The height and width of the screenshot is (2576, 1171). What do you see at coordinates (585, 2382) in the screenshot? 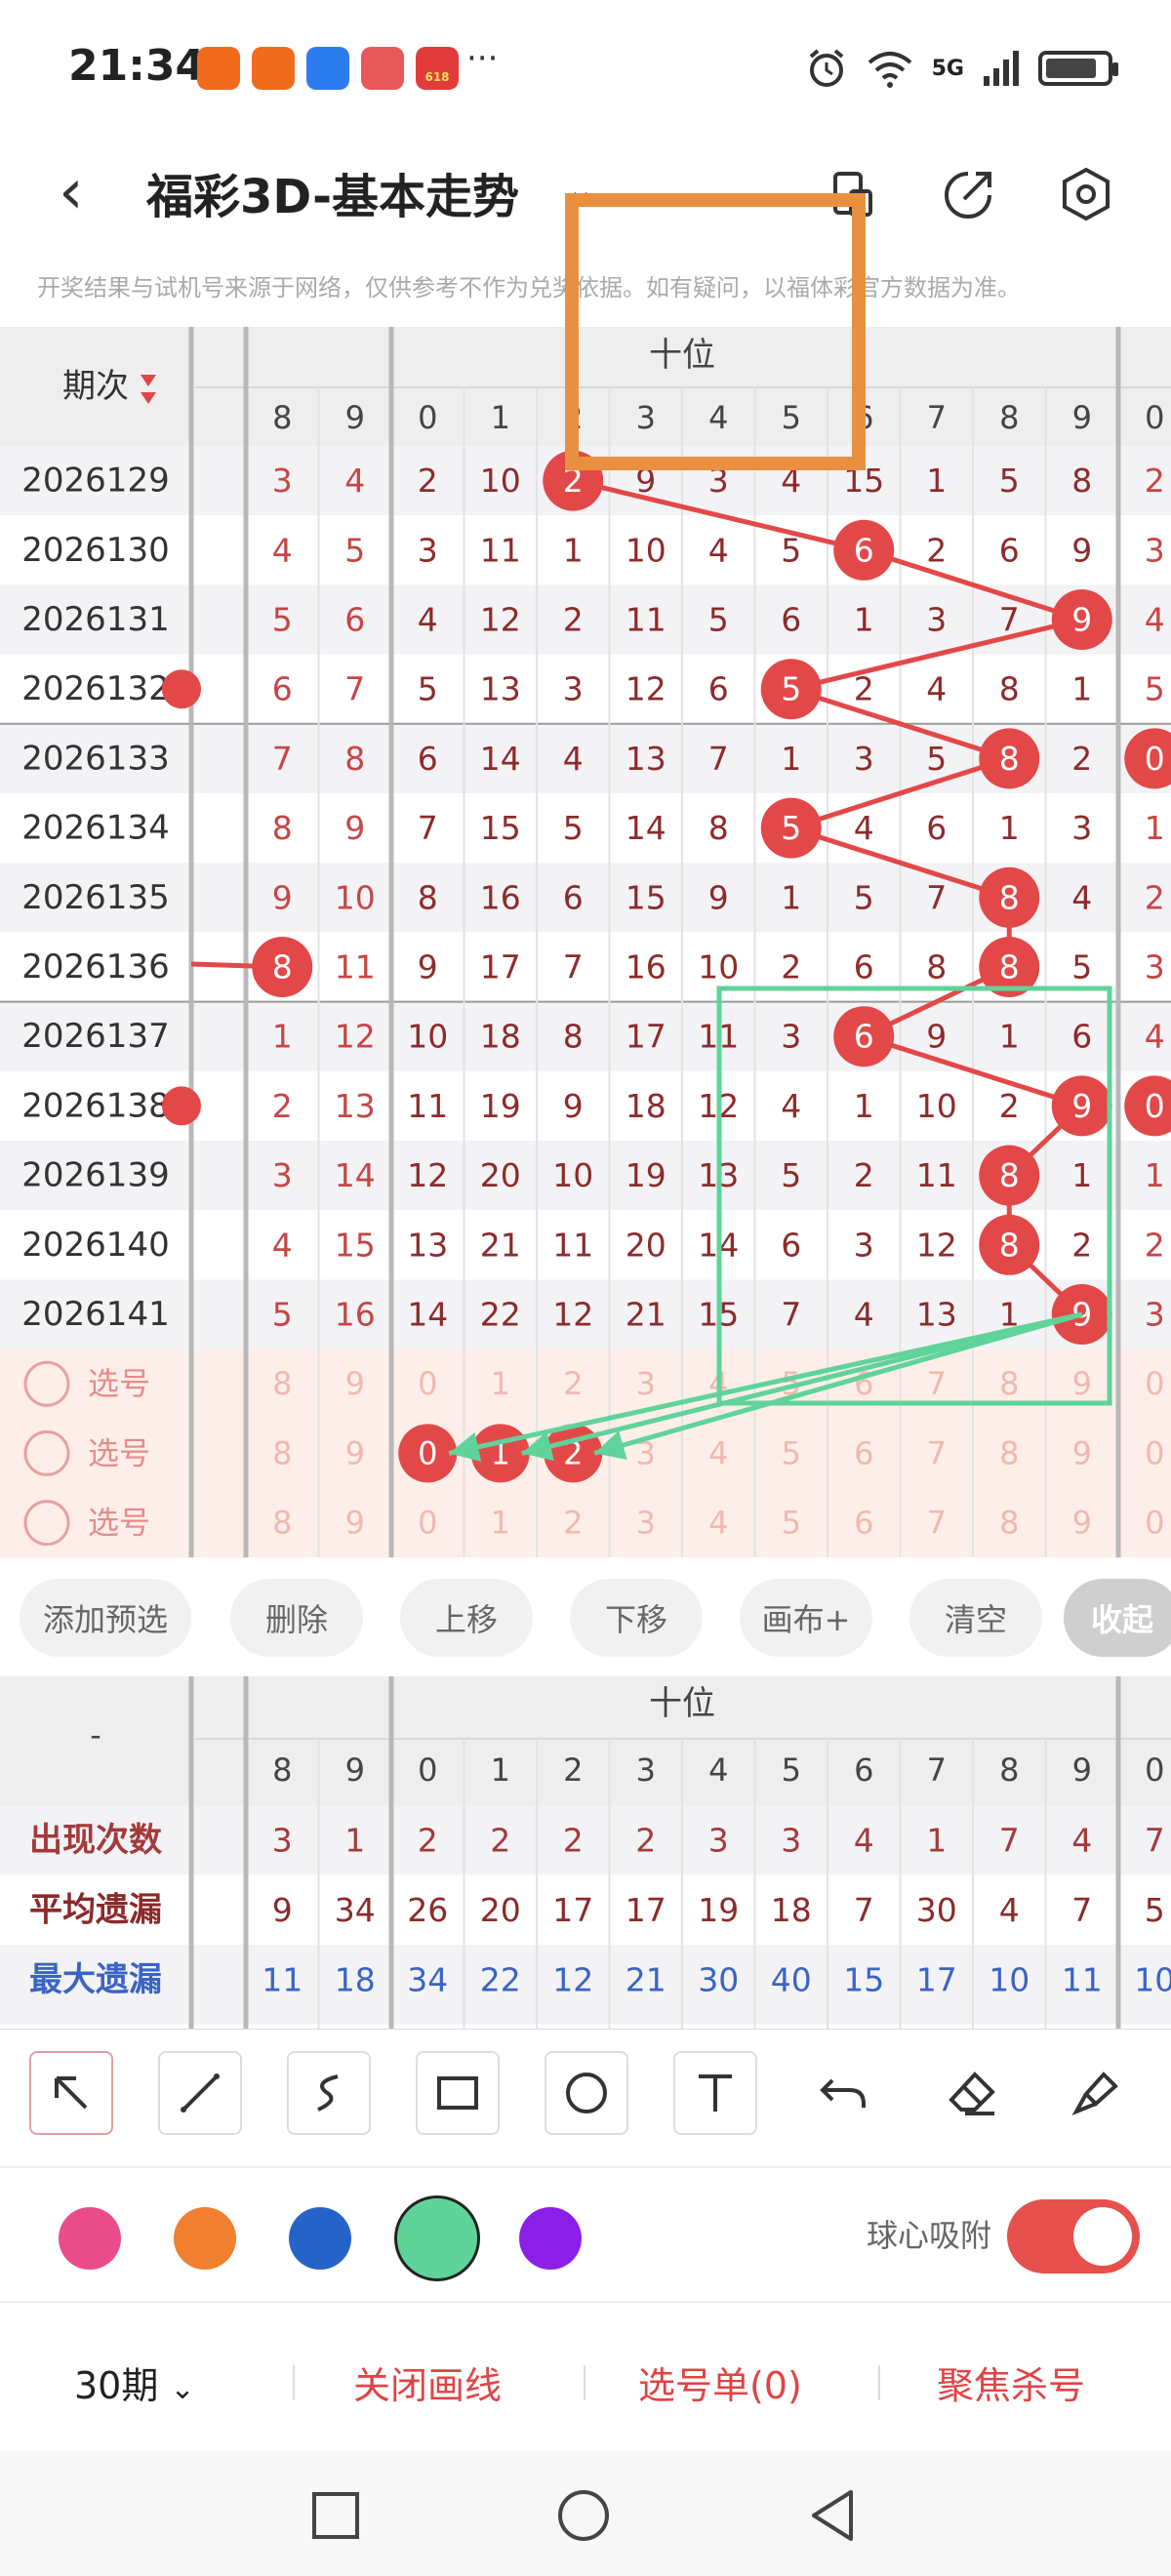
I see `separator` at bounding box center [585, 2382].